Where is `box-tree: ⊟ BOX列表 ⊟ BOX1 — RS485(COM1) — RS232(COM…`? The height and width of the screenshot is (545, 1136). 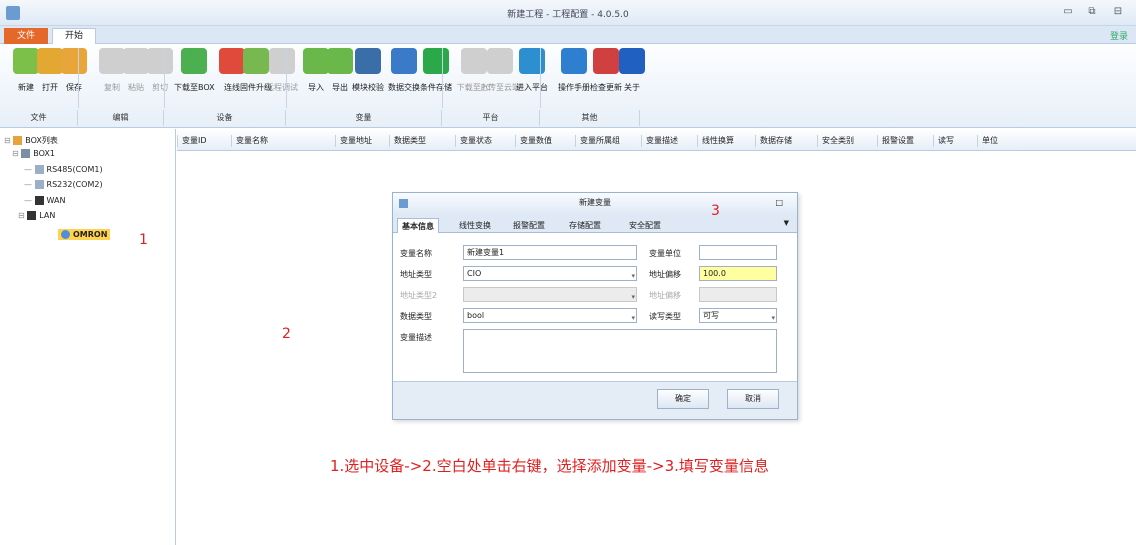
box-tree: ⊟ BOX列表 ⊟ BOX1 — RS485(COM1) — RS232(COM… is located at coordinates (88, 337).